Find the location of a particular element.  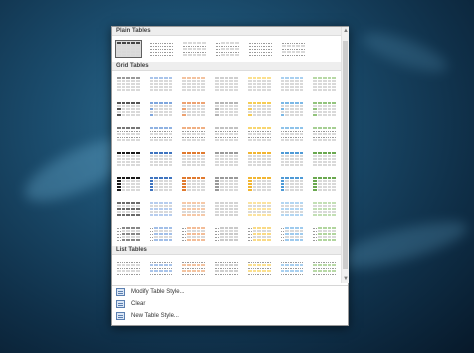

scrollbar-thumb is located at coordinates (345, 155).